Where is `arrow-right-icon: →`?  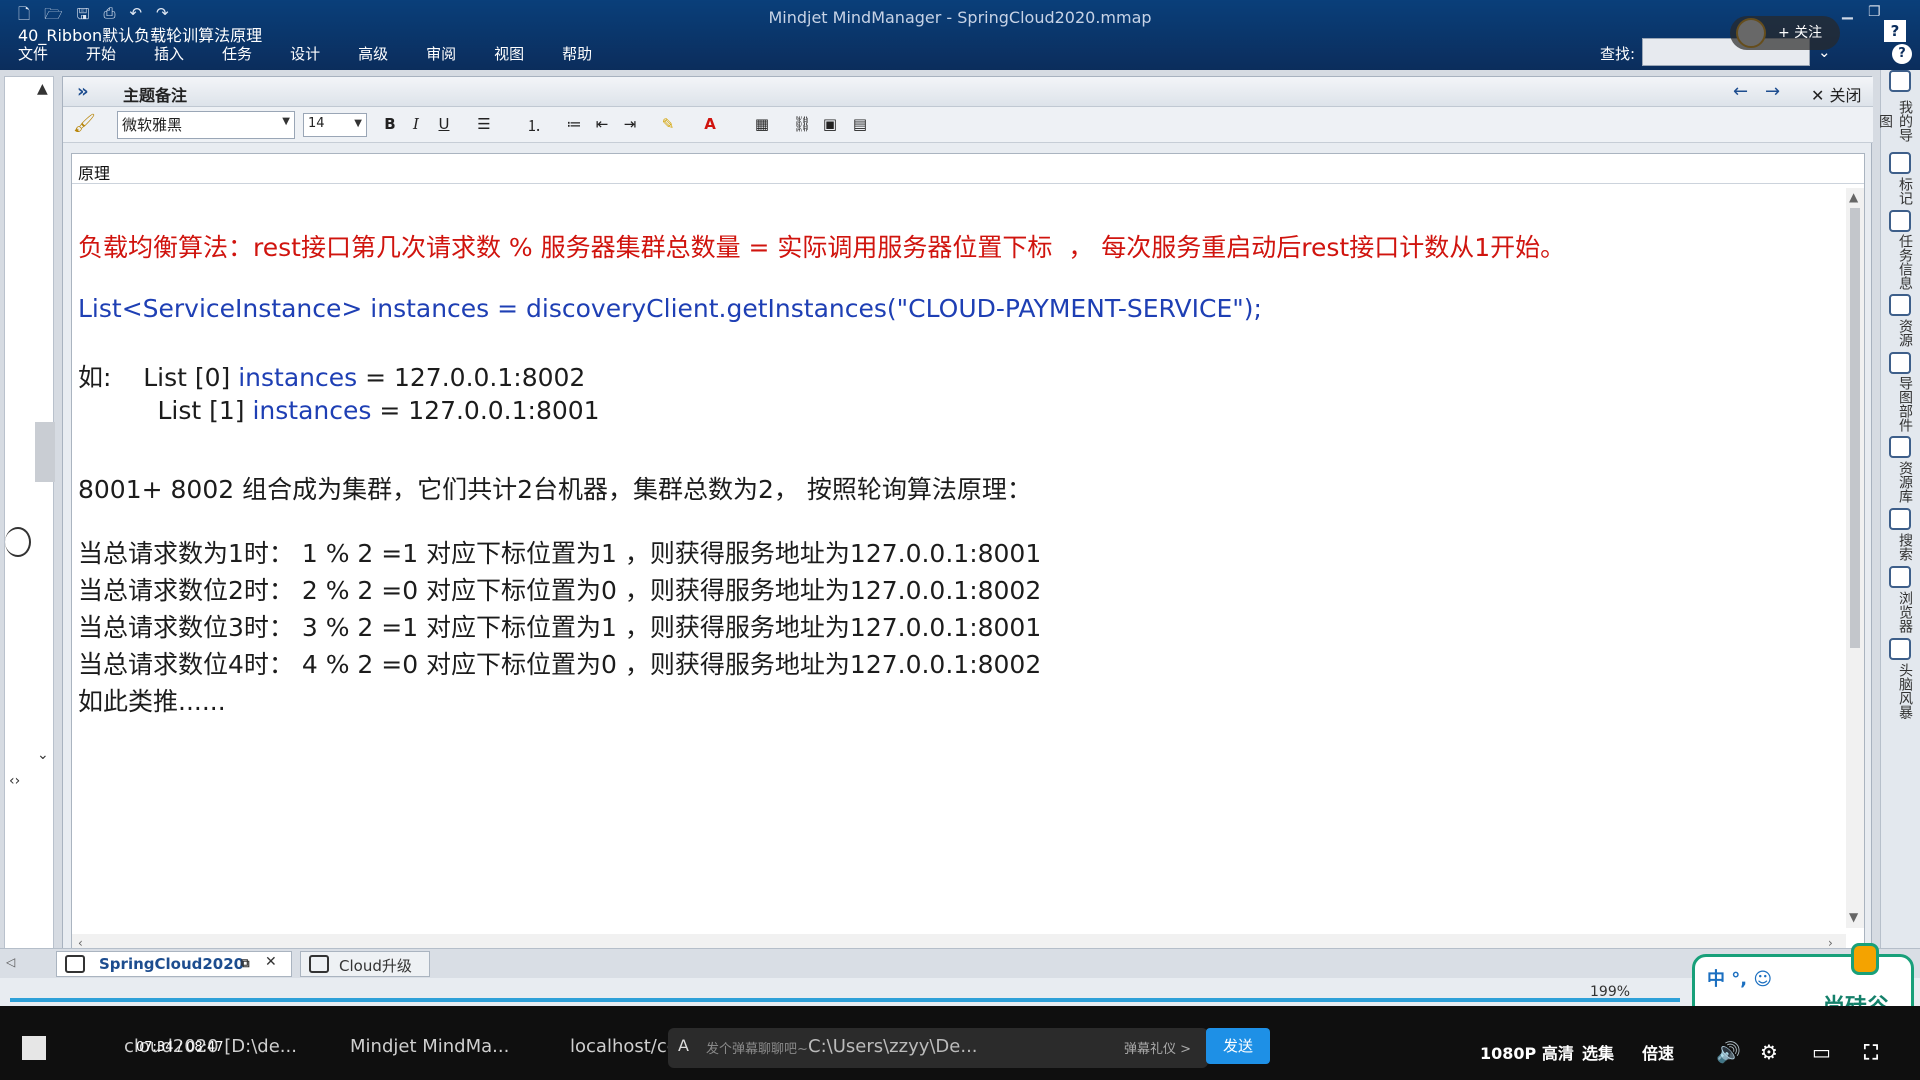 arrow-right-icon: → is located at coordinates (1772, 91).